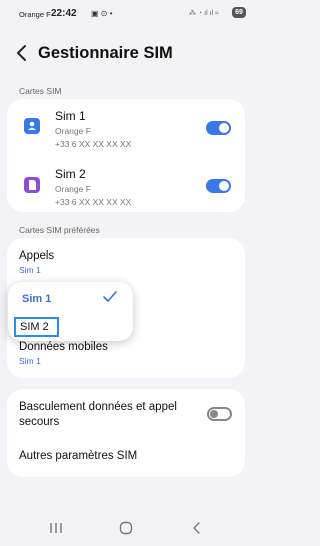  What do you see at coordinates (126, 13) in the screenshot?
I see `status-bar: Orange F 22:42 ▣ ⊙ • ⁂ ◔ ıl ıl ≈ 69` at bounding box center [126, 13].